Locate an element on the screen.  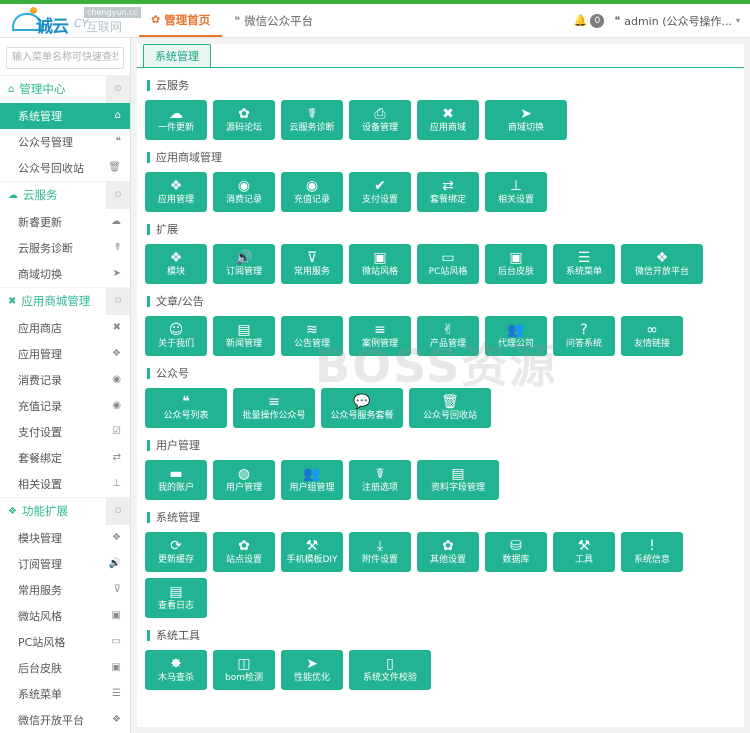
tile-button: ✿ 其他设置 is located at coordinates (448, 552).